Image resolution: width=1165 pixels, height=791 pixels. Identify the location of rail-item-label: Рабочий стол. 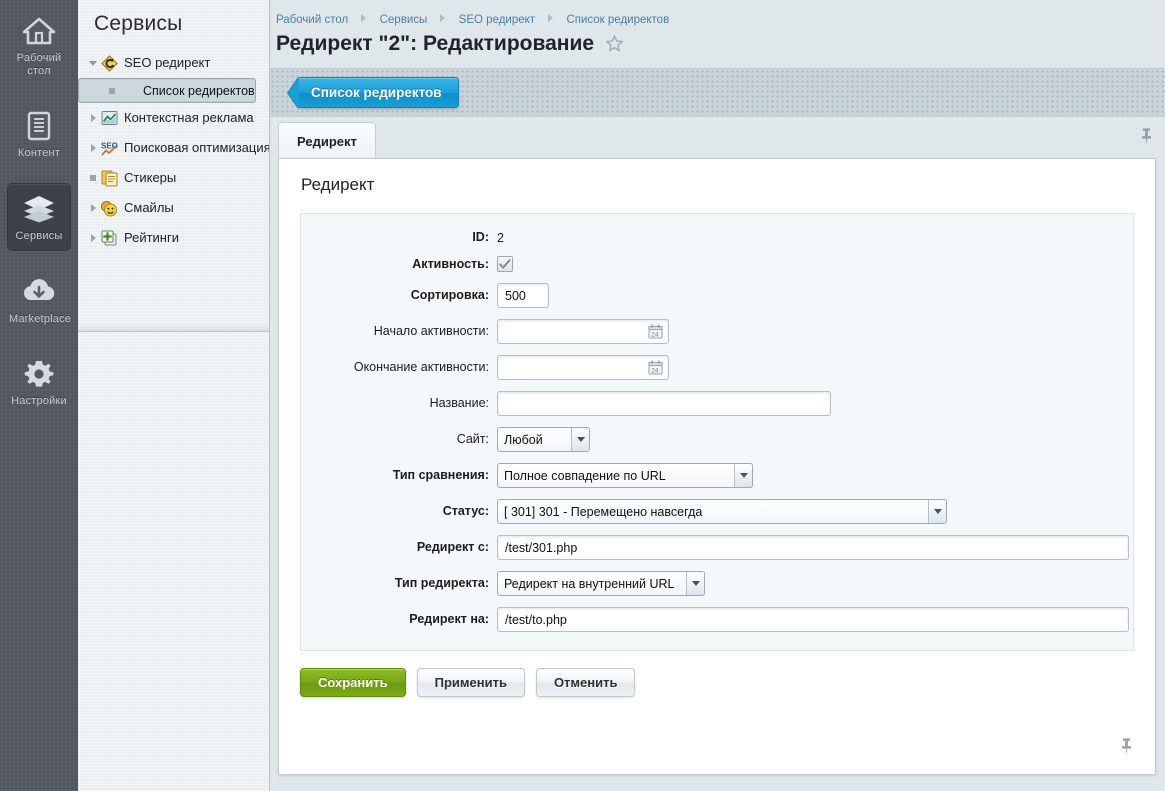
(39, 64).